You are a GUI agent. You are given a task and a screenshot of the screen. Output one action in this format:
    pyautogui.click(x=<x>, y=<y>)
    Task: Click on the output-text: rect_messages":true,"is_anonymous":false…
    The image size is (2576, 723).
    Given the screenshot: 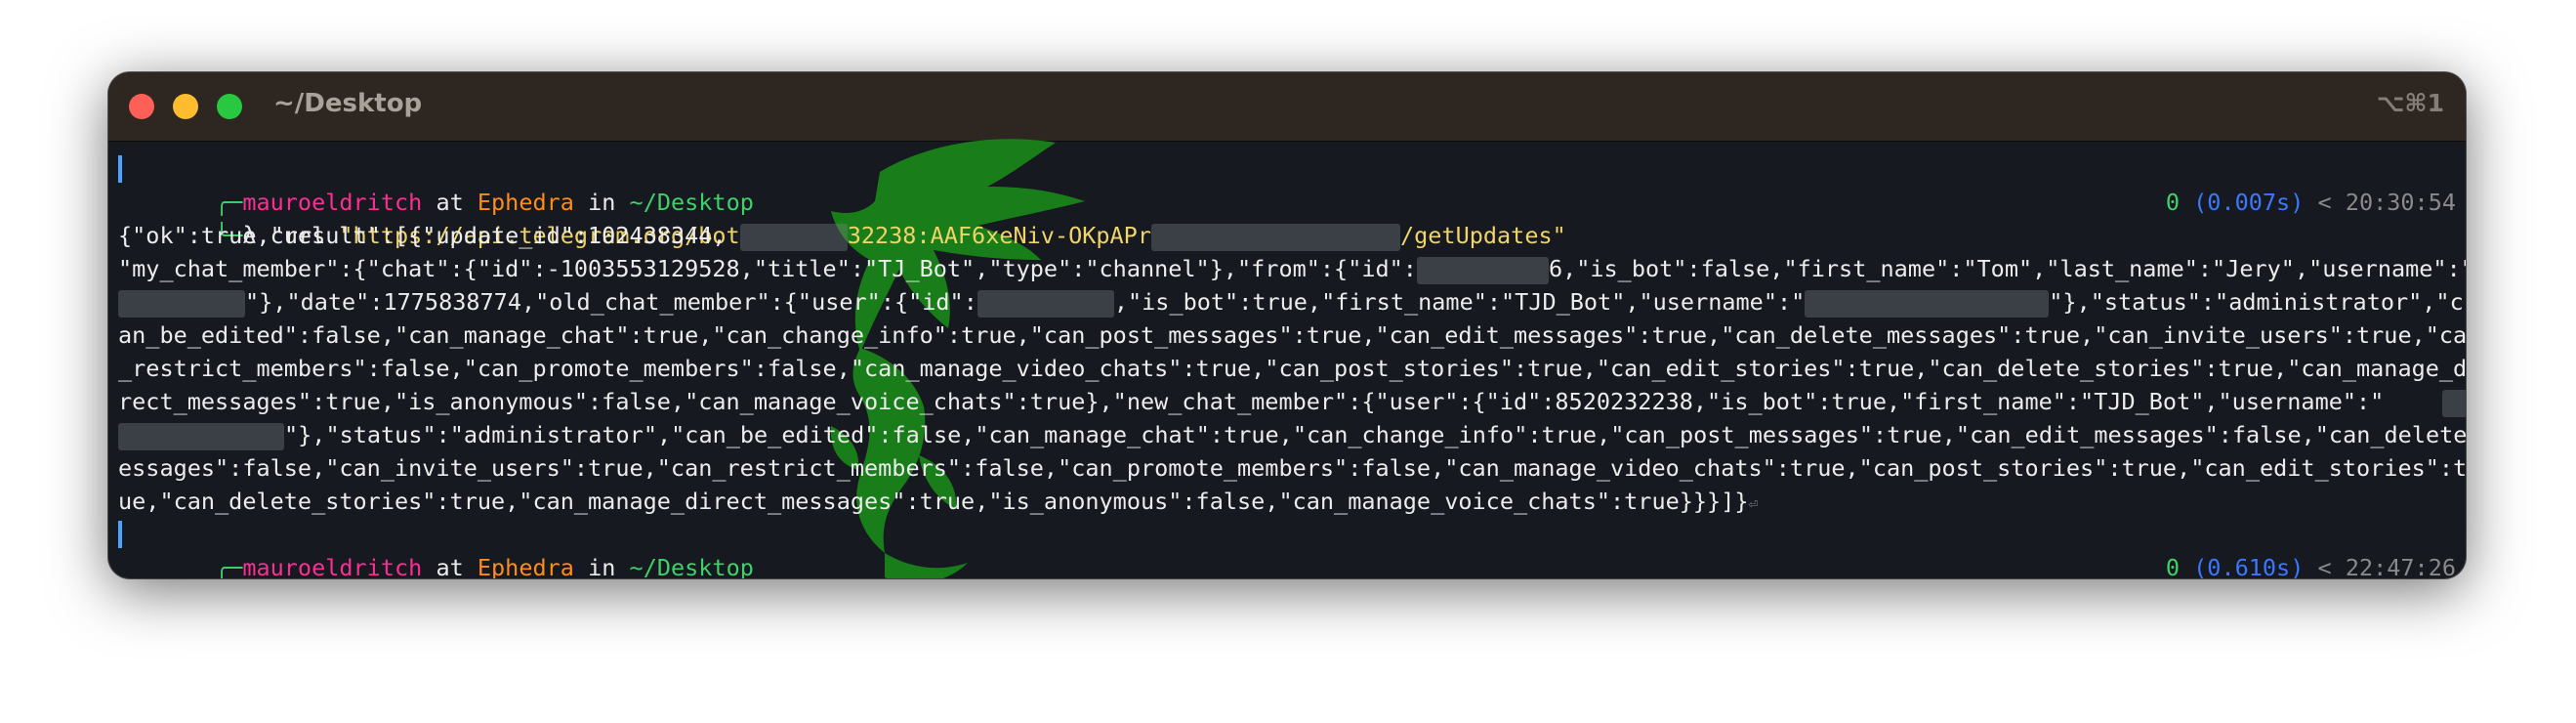 What is the action you would take?
    pyautogui.click(x=1252, y=401)
    